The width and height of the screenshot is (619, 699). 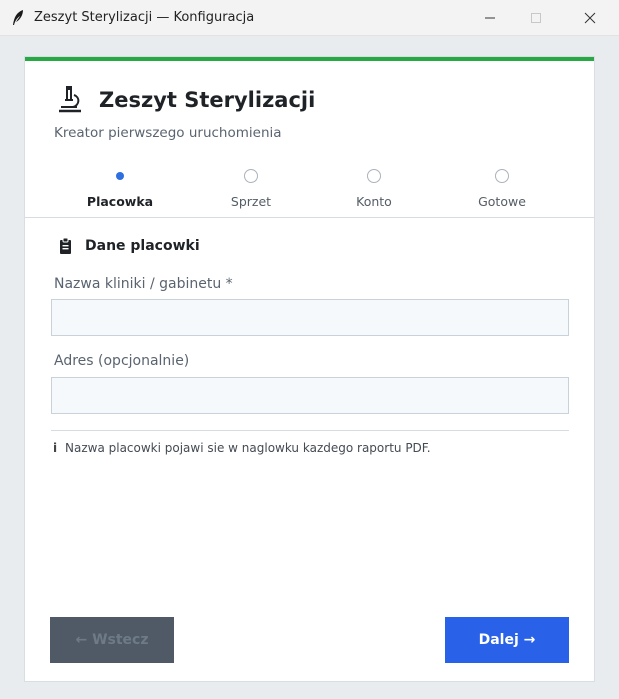 I want to click on step-label: Placowka, so click(x=120, y=201).